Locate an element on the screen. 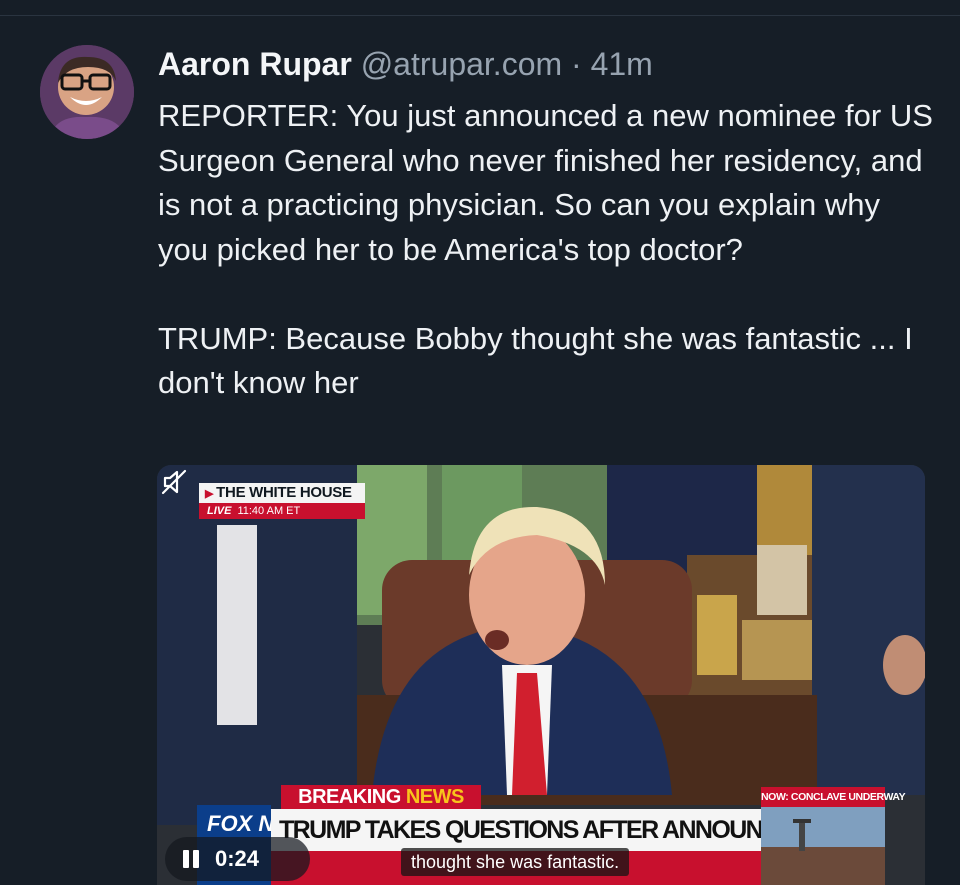  rooftop-image is located at coordinates (823, 846).